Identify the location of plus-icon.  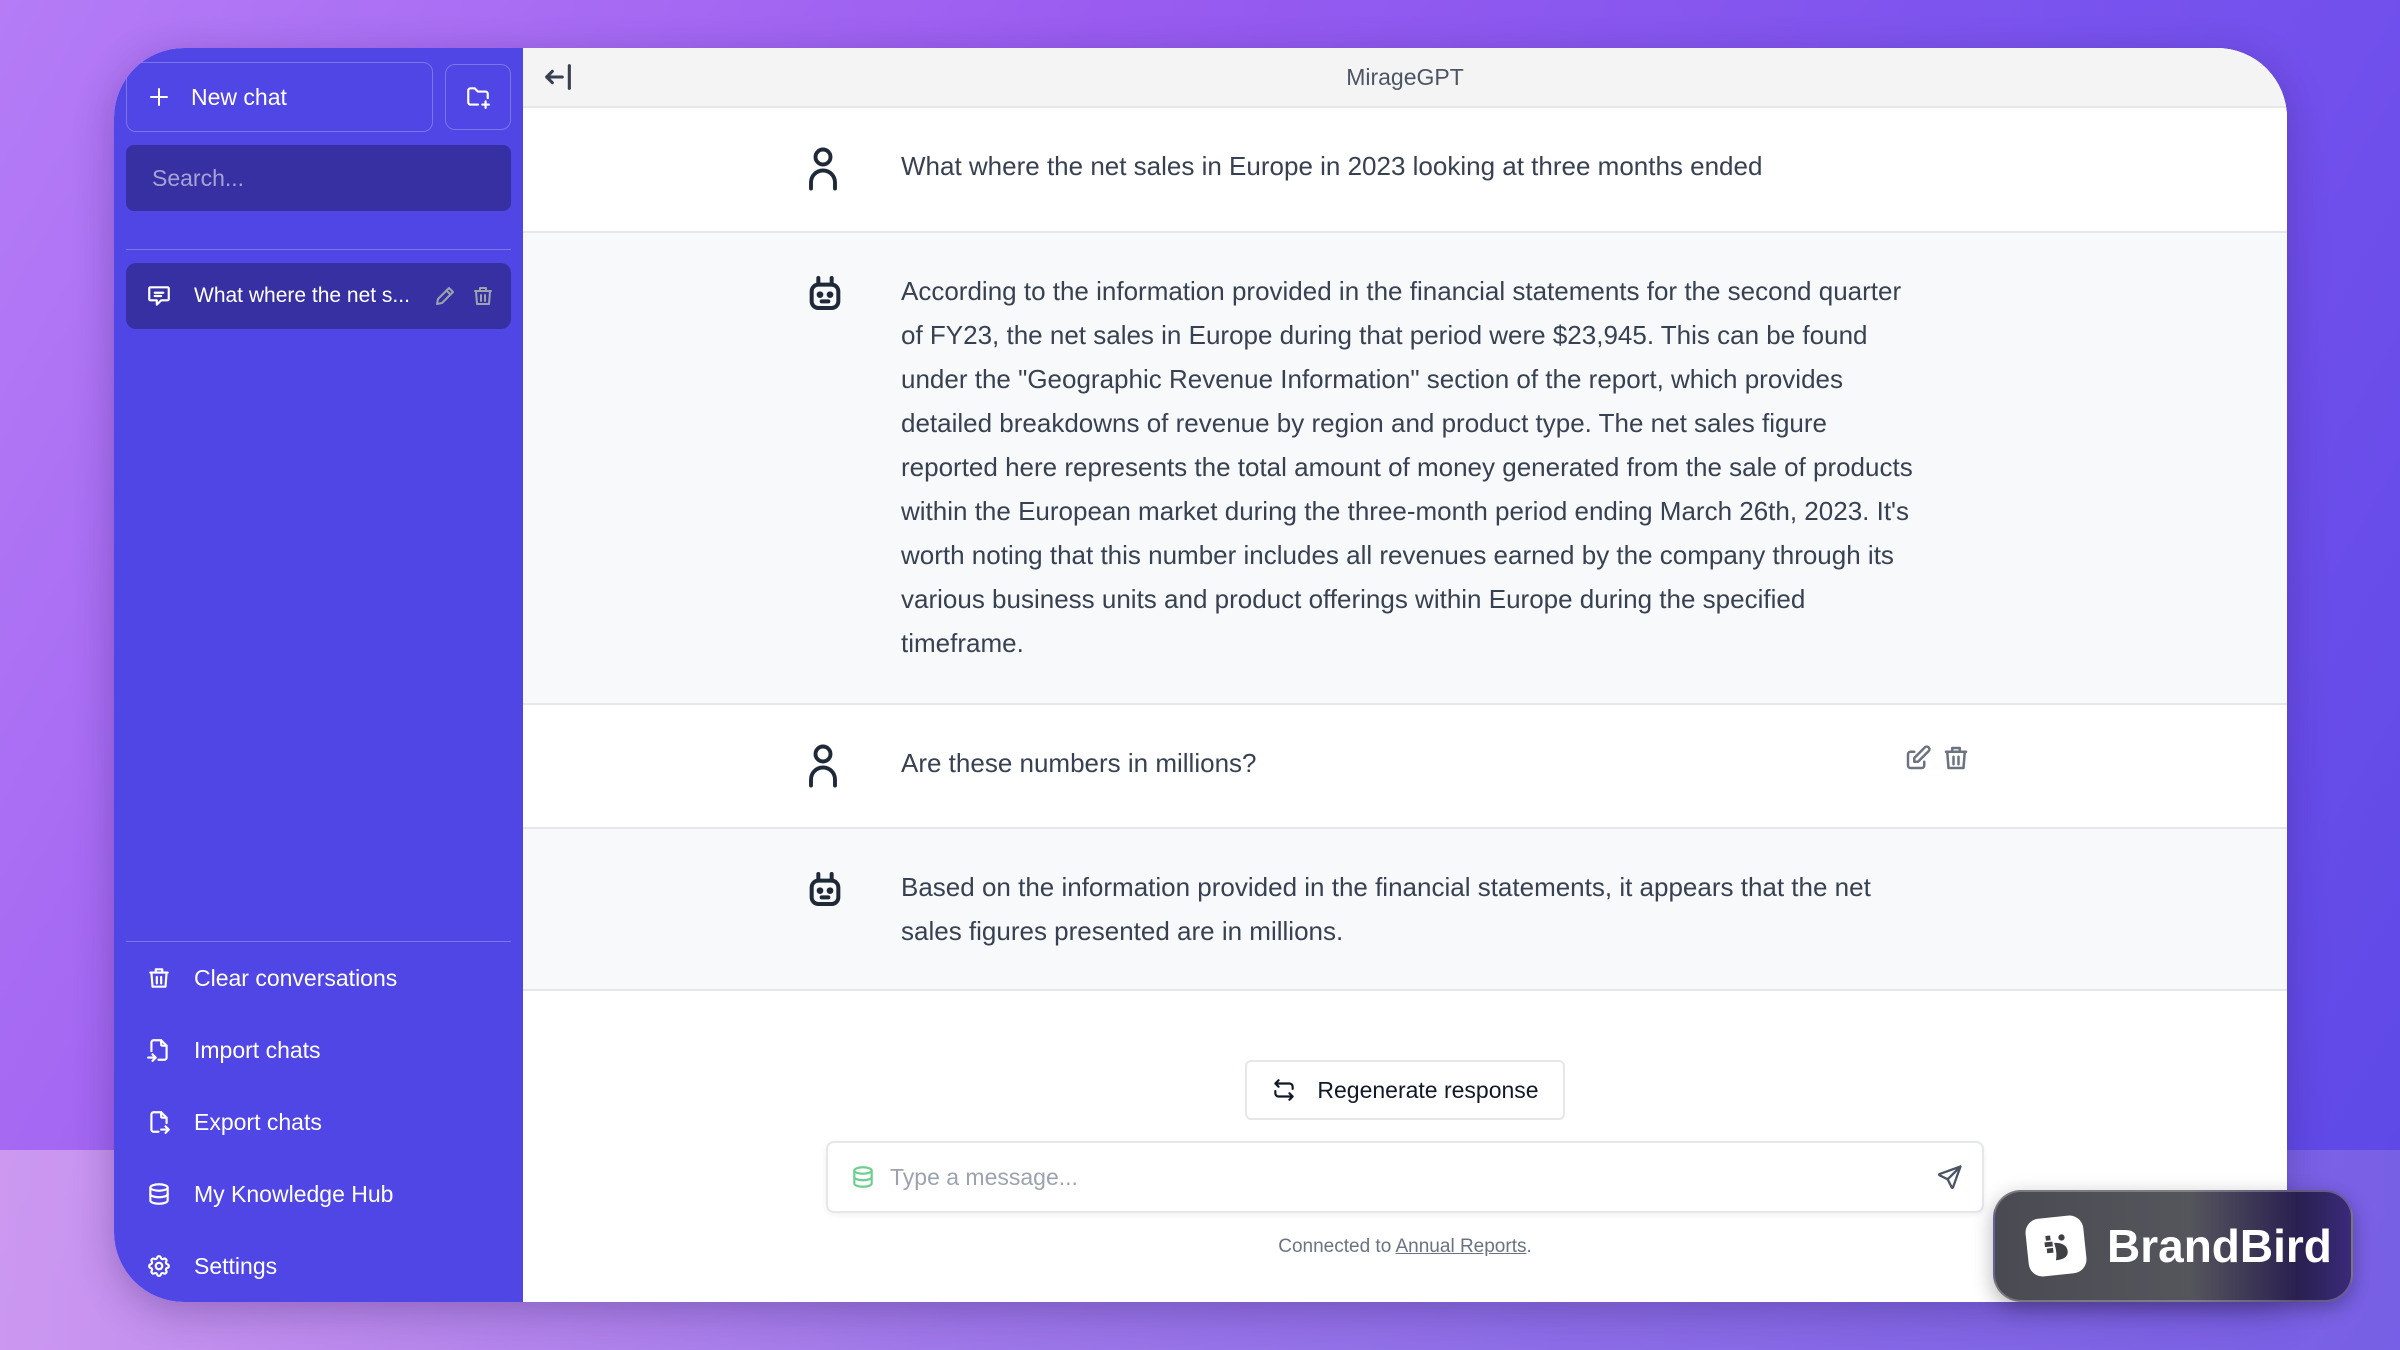
(159, 97).